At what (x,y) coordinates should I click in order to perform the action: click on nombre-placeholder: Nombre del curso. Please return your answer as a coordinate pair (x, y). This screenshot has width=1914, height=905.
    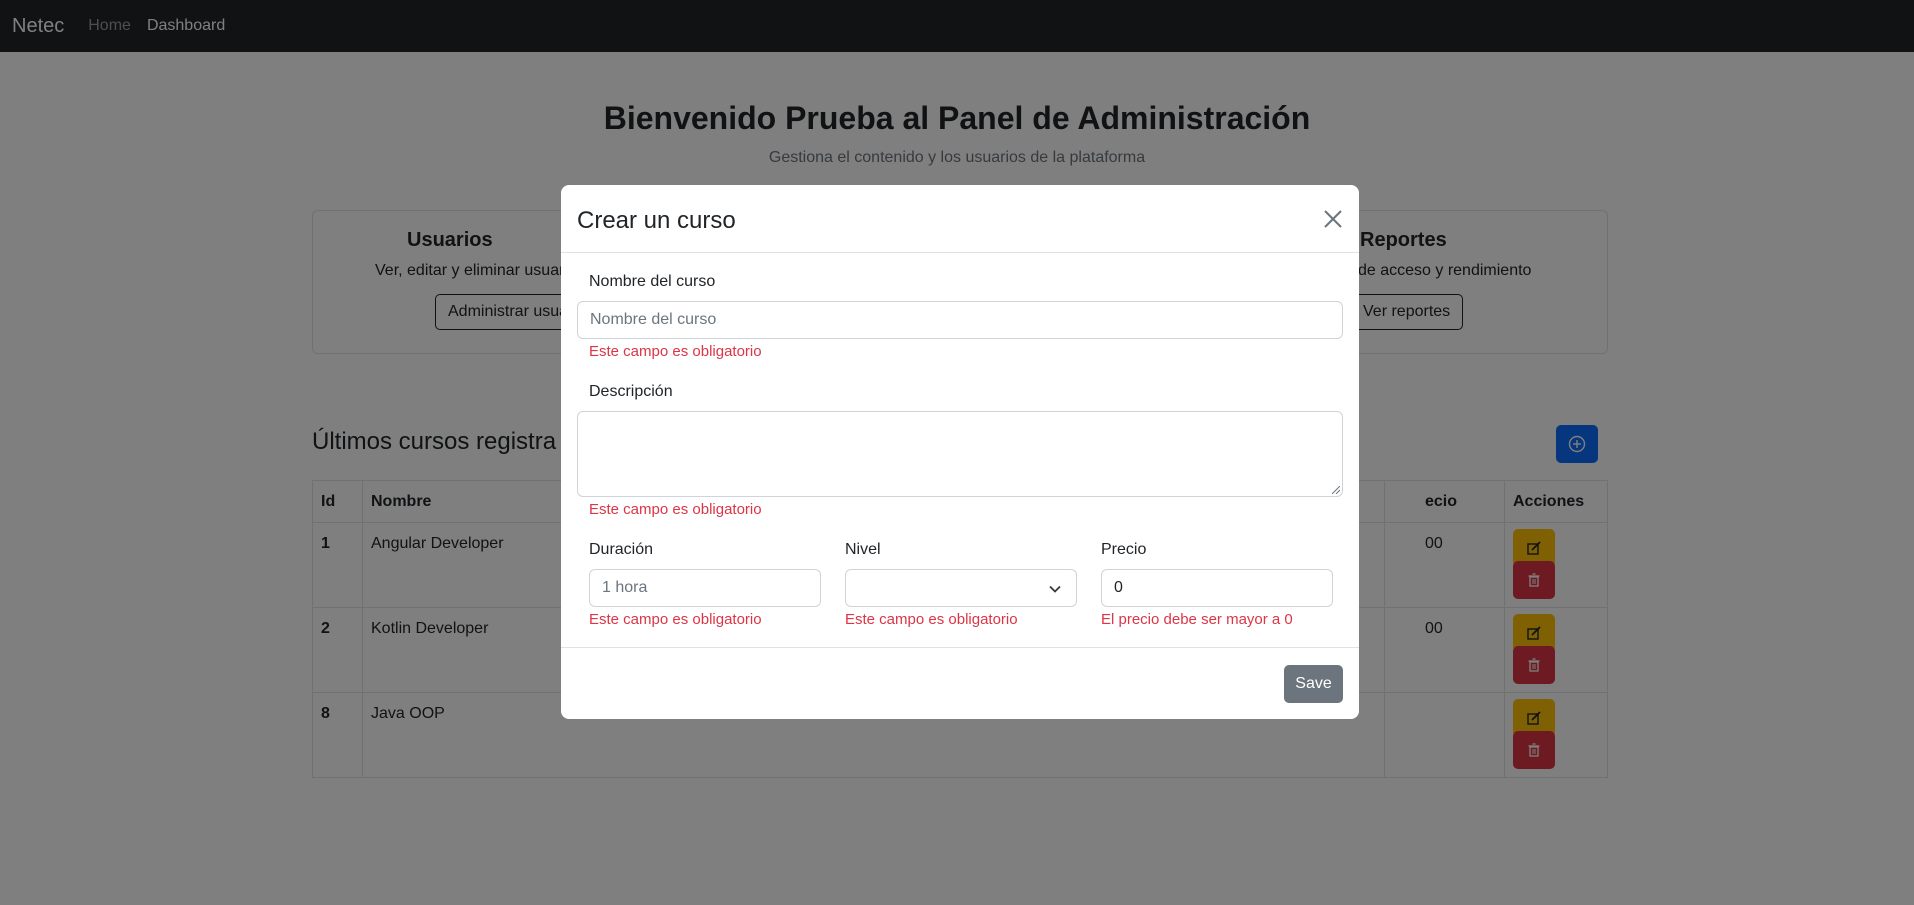
    Looking at the image, I should click on (653, 319).